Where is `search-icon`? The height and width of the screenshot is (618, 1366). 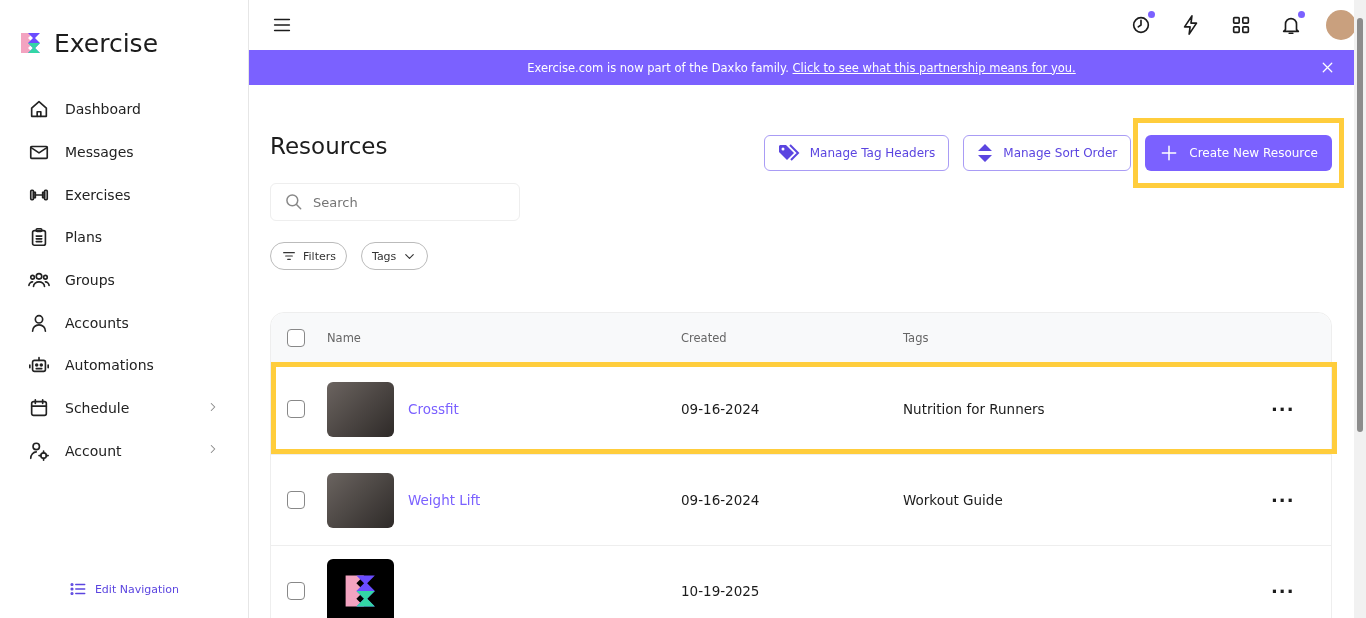
search-icon is located at coordinates (294, 202).